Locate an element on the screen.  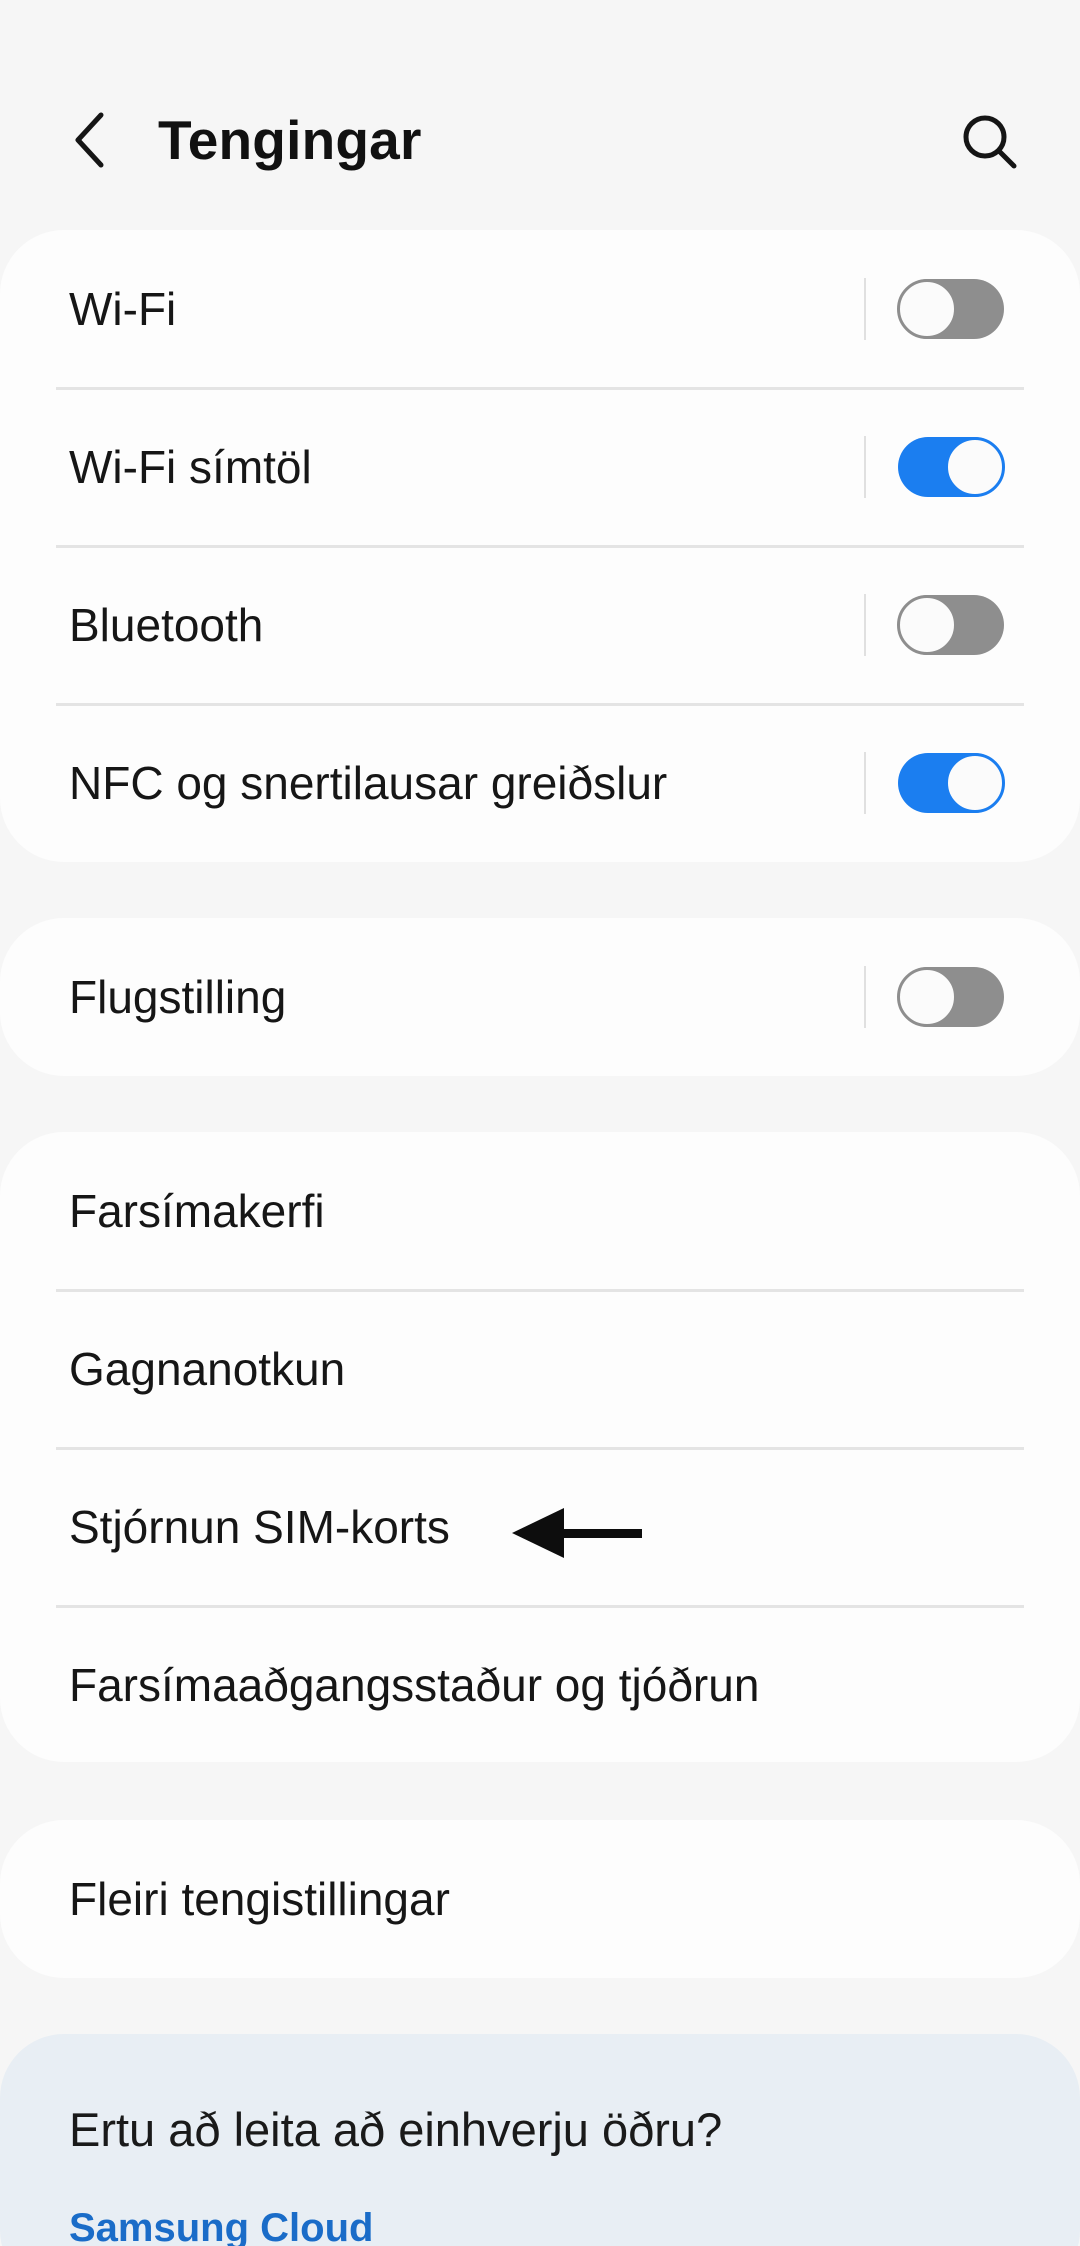
nfc-toggle is located at coordinates (951, 783).